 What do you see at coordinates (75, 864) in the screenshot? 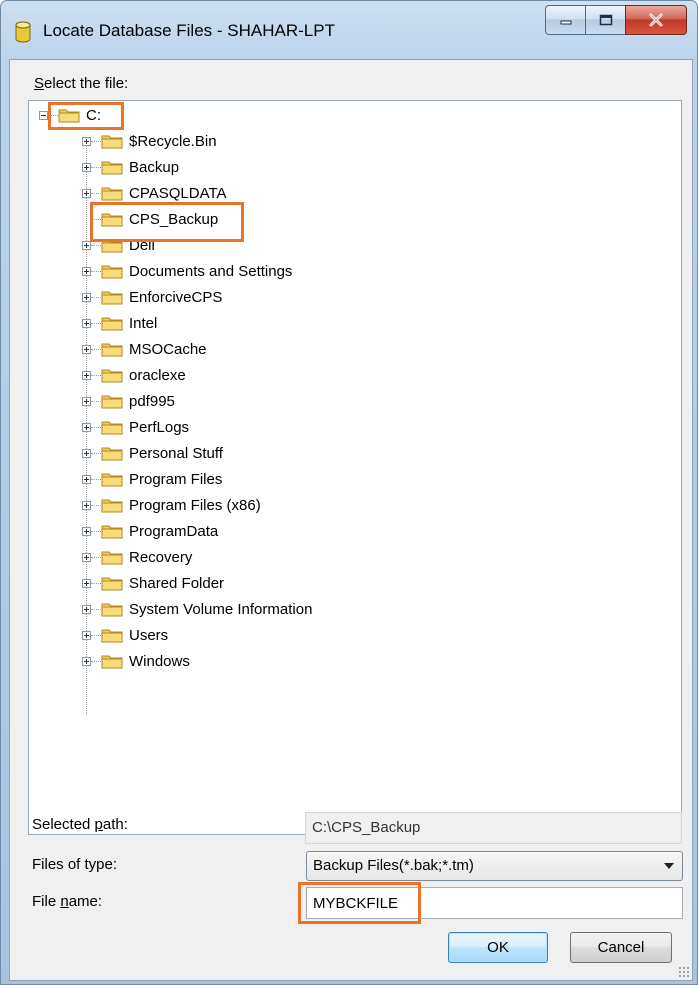
I see `files-of-type-label: Files of type:` at bounding box center [75, 864].